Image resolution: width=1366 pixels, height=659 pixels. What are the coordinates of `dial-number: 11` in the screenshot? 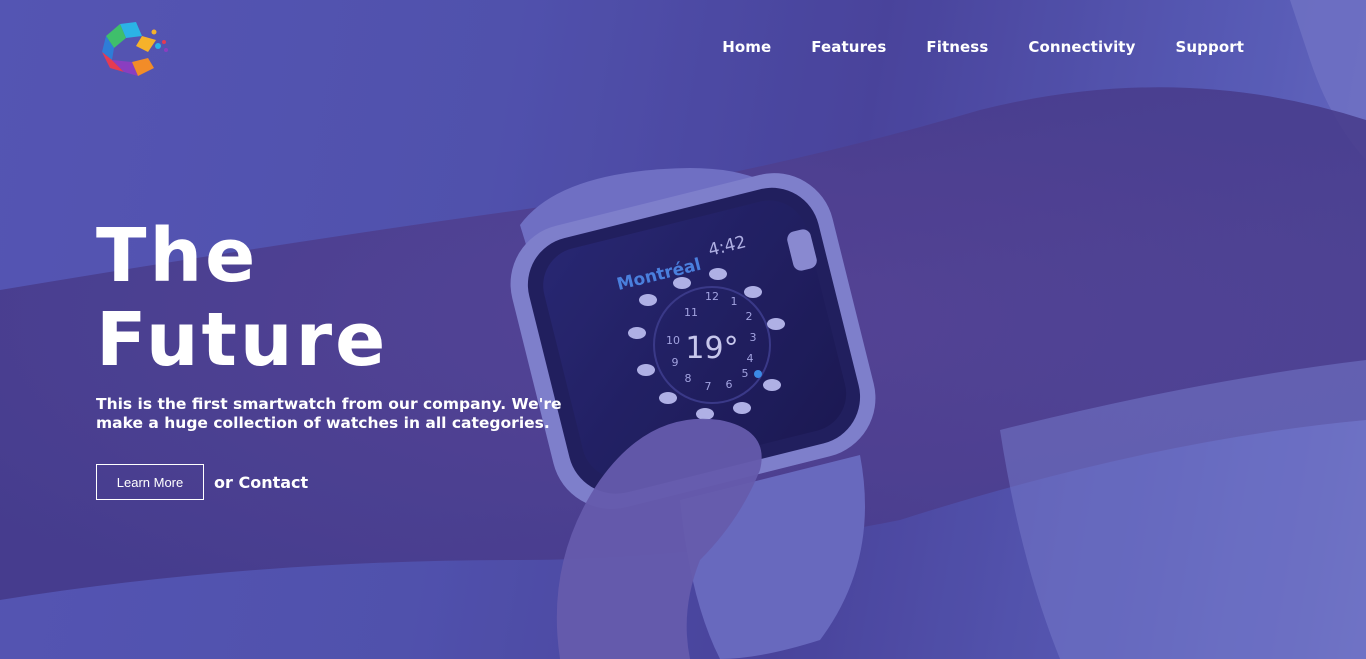 It's located at (691, 312).